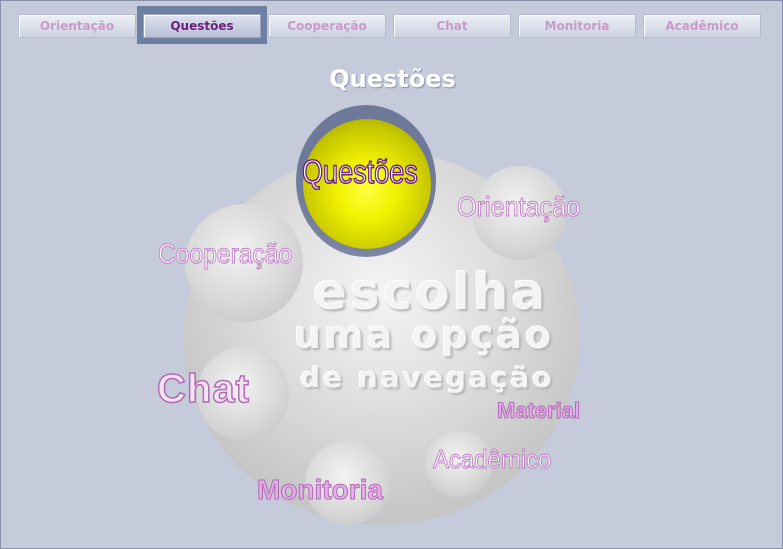 This screenshot has width=783, height=549. I want to click on tab-monitoria: Monitoria, so click(577, 26).